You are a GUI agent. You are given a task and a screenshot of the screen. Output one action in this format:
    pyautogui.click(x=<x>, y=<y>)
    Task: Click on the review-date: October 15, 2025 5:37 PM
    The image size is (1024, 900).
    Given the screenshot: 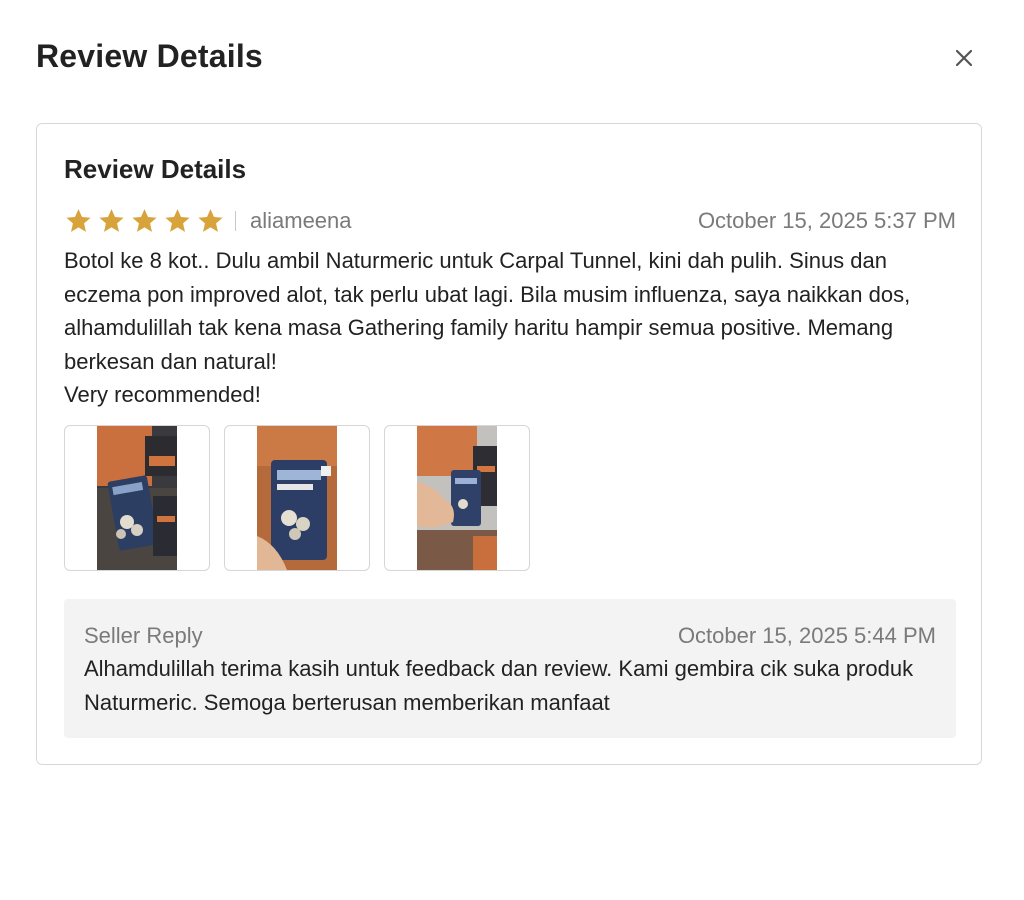 What is the action you would take?
    pyautogui.click(x=826, y=220)
    